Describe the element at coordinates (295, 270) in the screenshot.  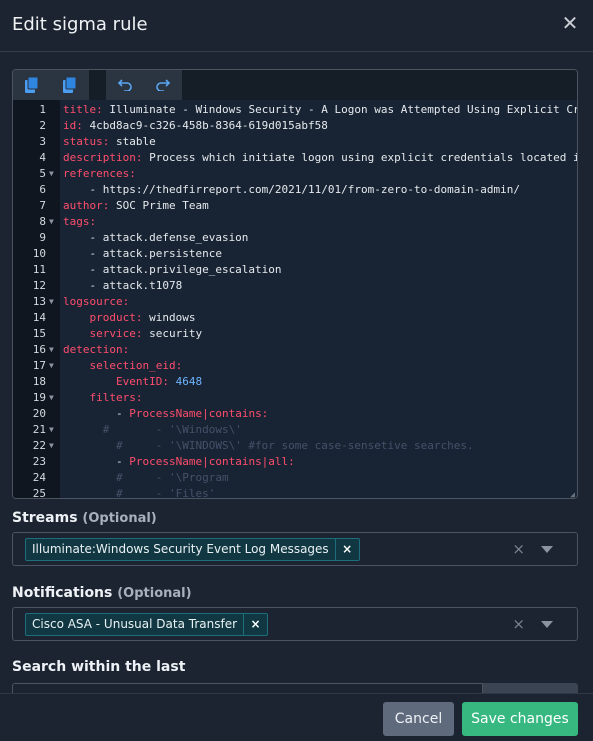
I see `code-line: 11 - attack.privilege_escalation` at that location.